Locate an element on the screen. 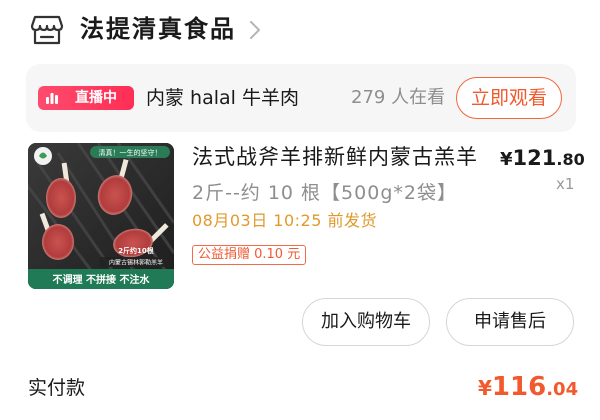  shop-name: 法提清真食品 is located at coordinates (158, 29).